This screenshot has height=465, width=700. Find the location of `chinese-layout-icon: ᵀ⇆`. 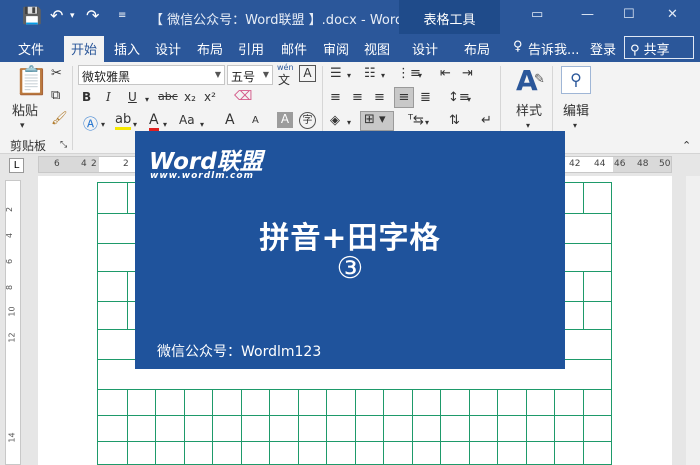

chinese-layout-icon: ᵀ⇆ is located at coordinates (416, 121).